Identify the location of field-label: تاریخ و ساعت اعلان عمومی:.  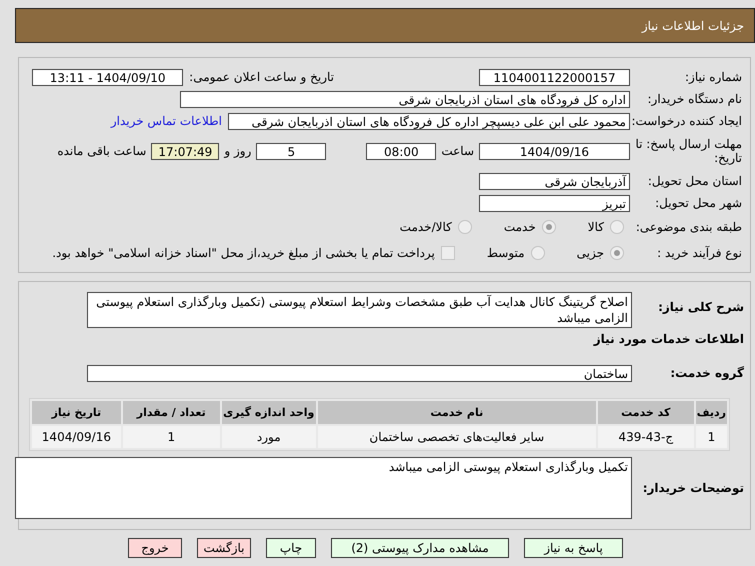
(261, 77).